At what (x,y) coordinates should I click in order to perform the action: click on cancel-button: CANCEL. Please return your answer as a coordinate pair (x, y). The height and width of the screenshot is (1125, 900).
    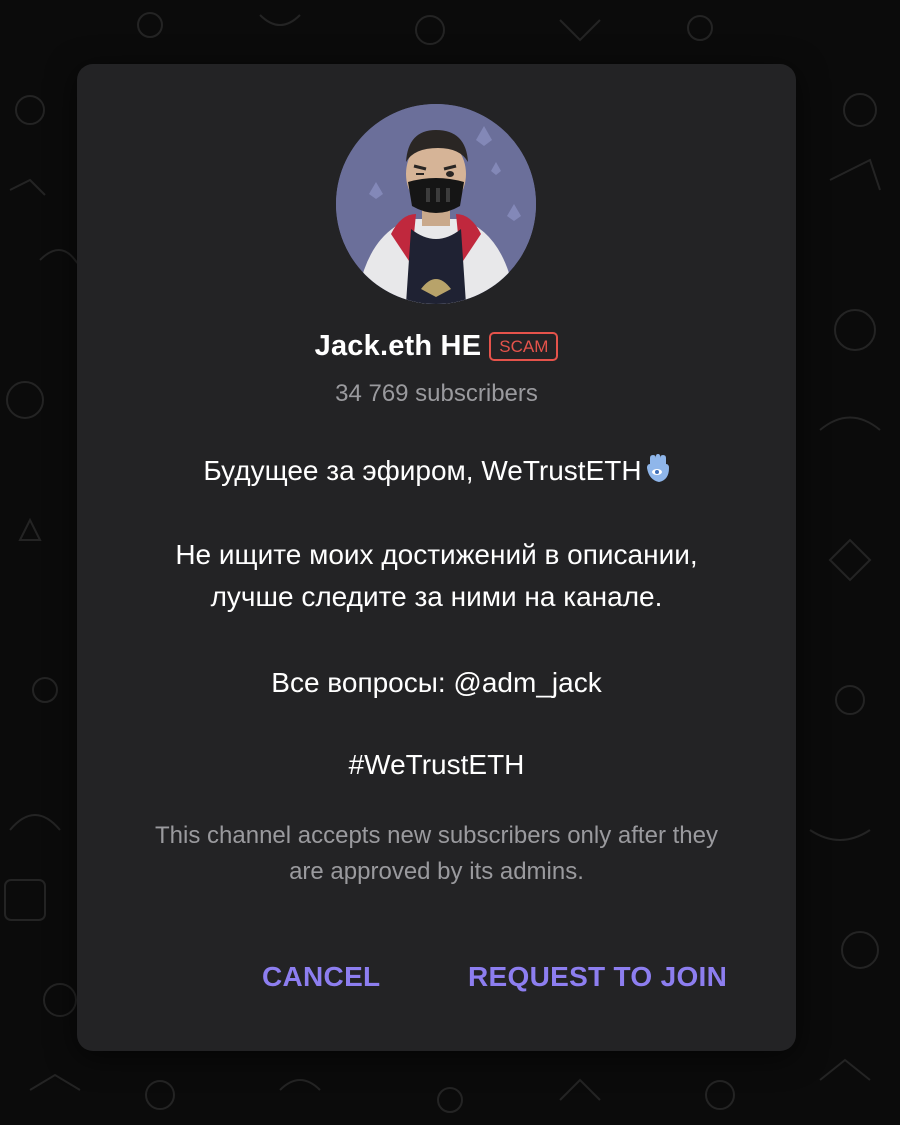
    Looking at the image, I should click on (321, 977).